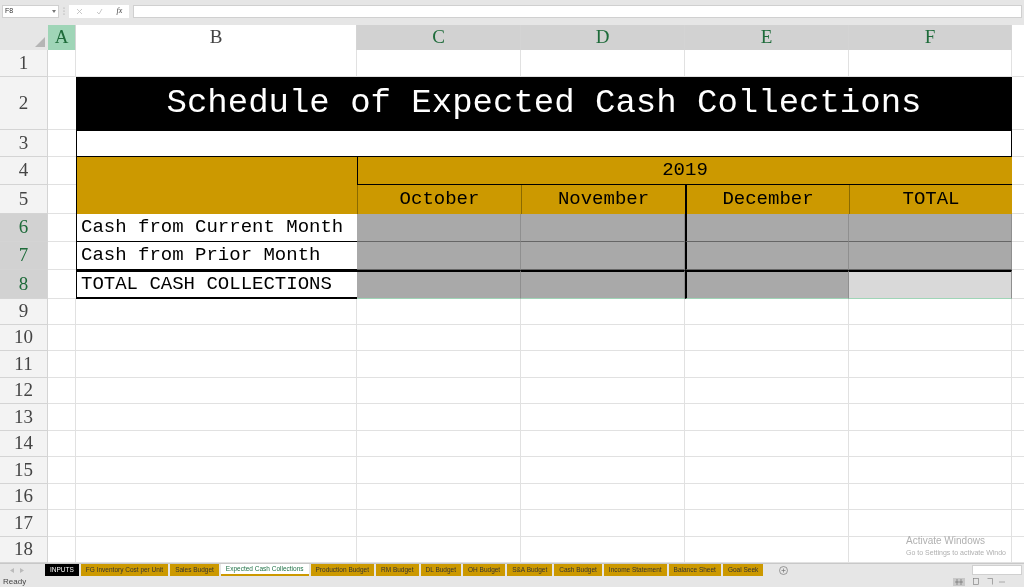 This screenshot has height=587, width=1024. I want to click on month-header: TOTAL, so click(930, 199).